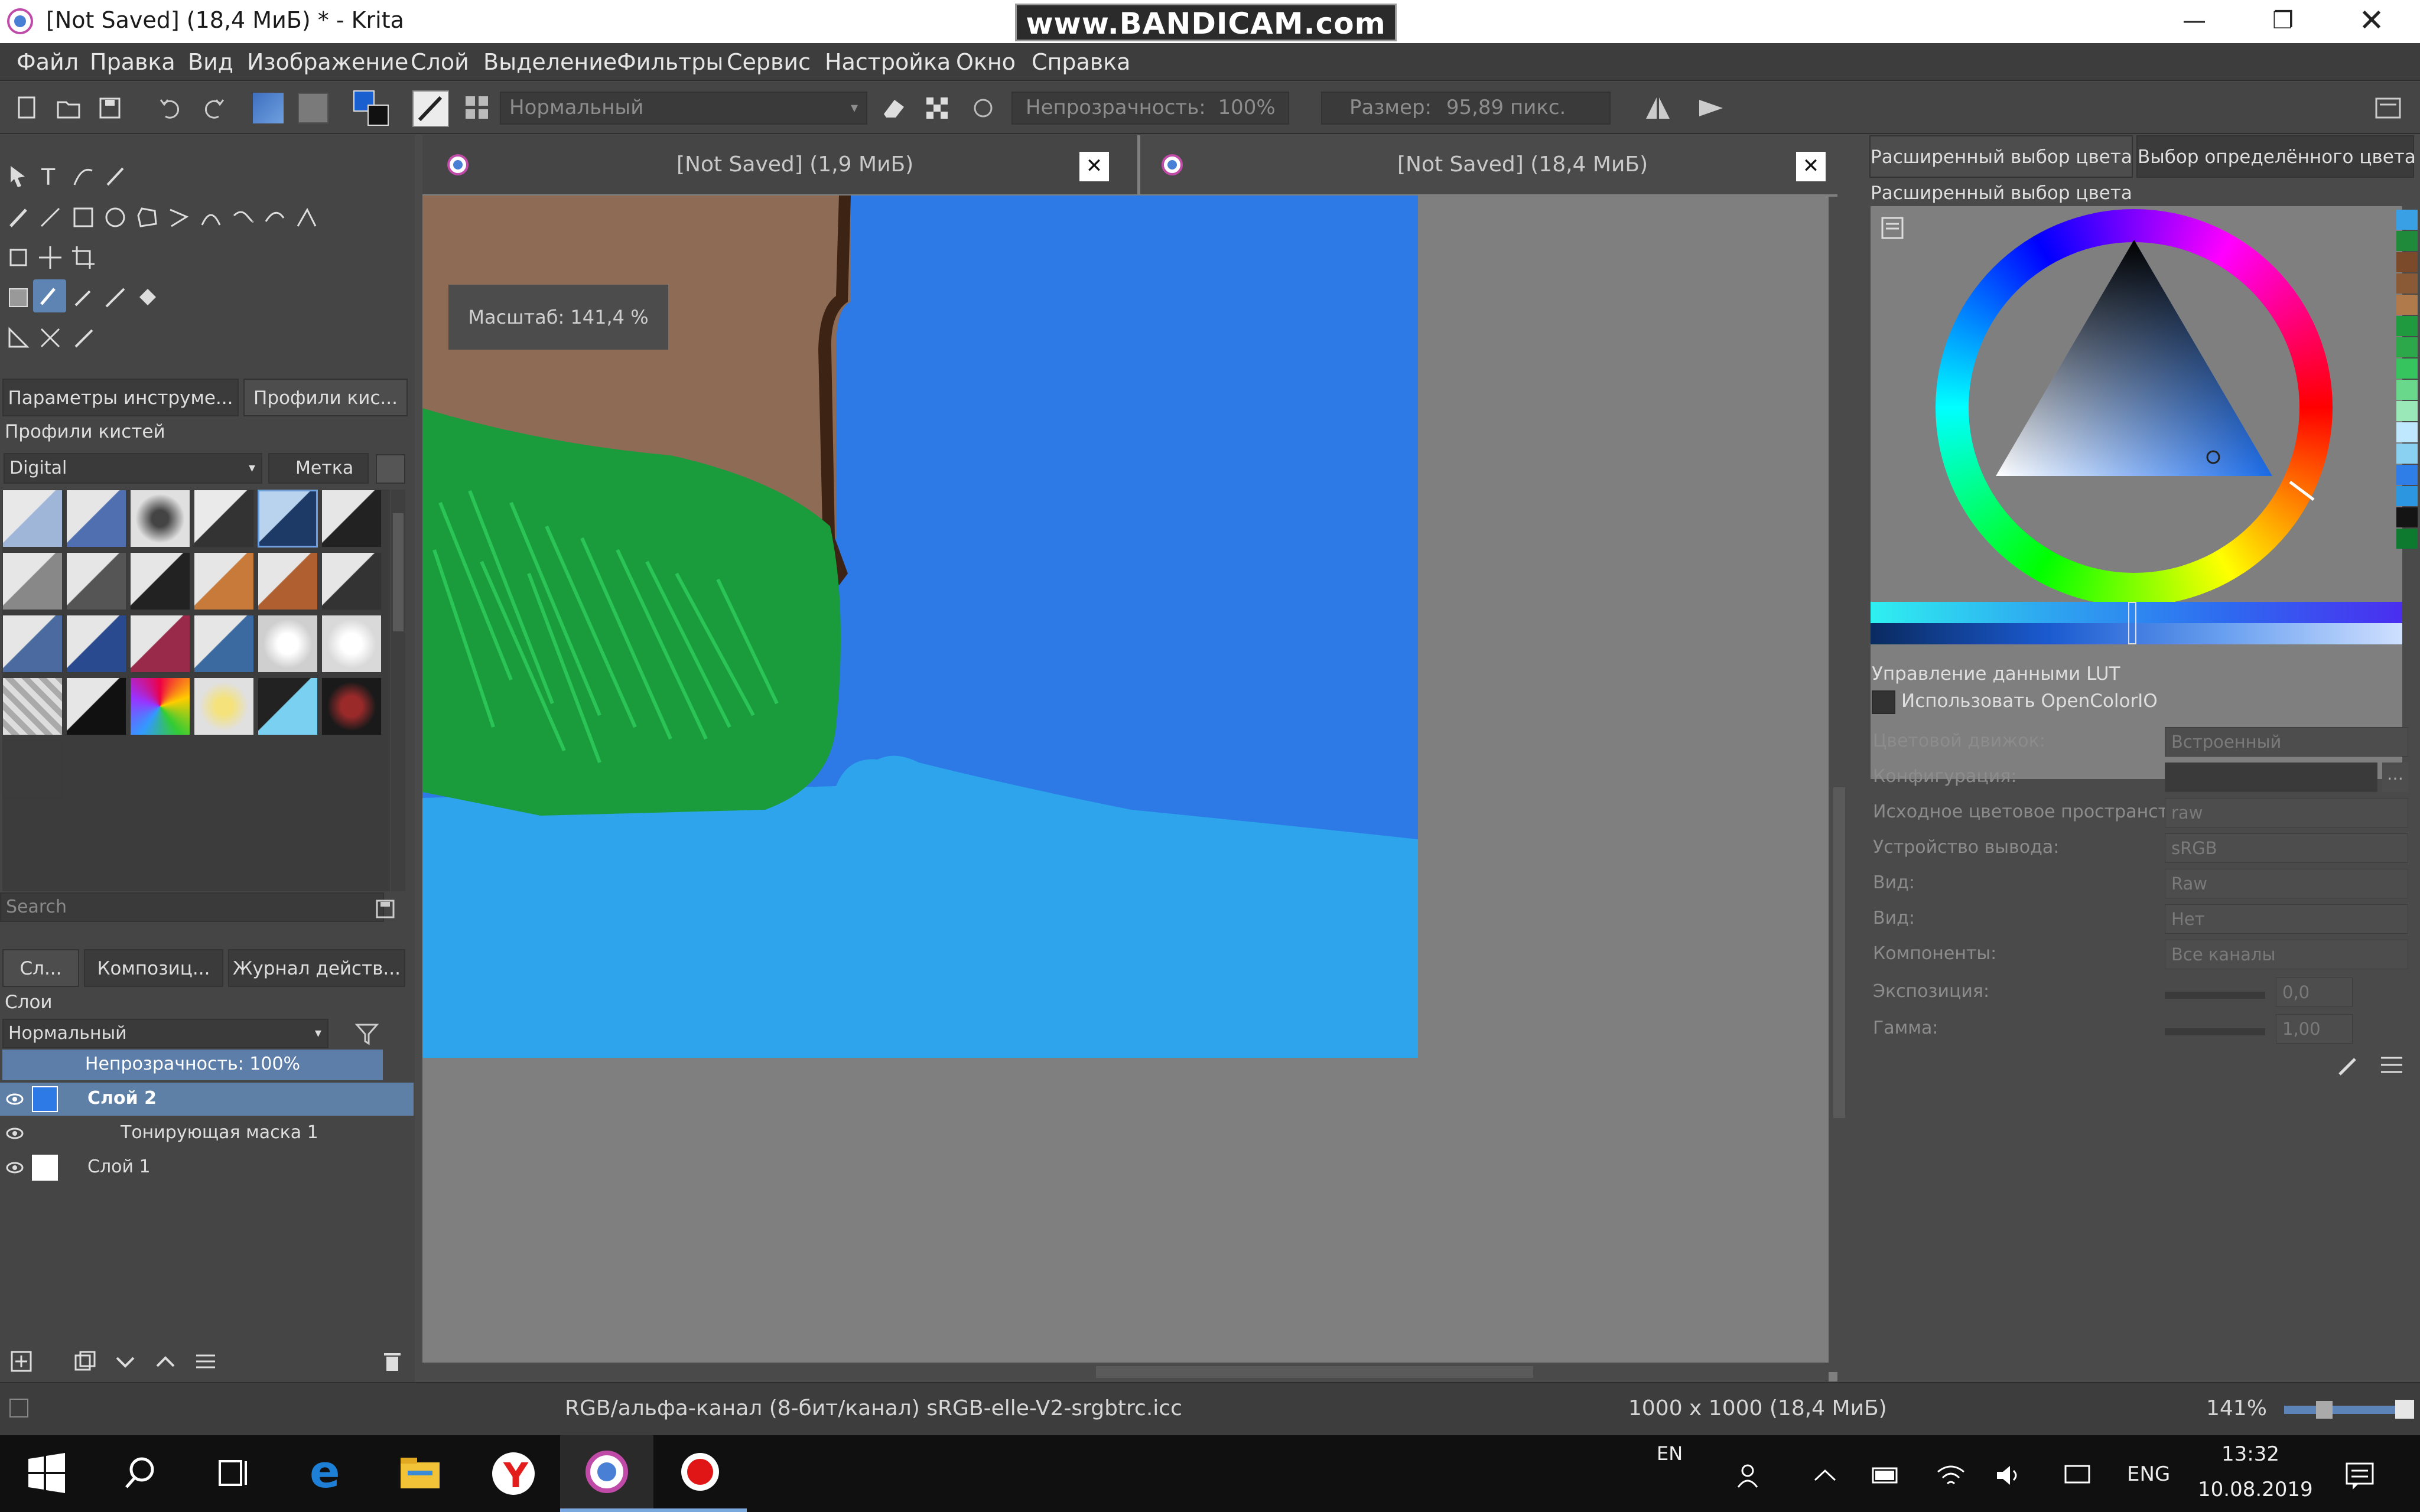 The width and height of the screenshot is (2420, 1512). What do you see at coordinates (18, 297) in the screenshot?
I see `gradient-tool-icon` at bounding box center [18, 297].